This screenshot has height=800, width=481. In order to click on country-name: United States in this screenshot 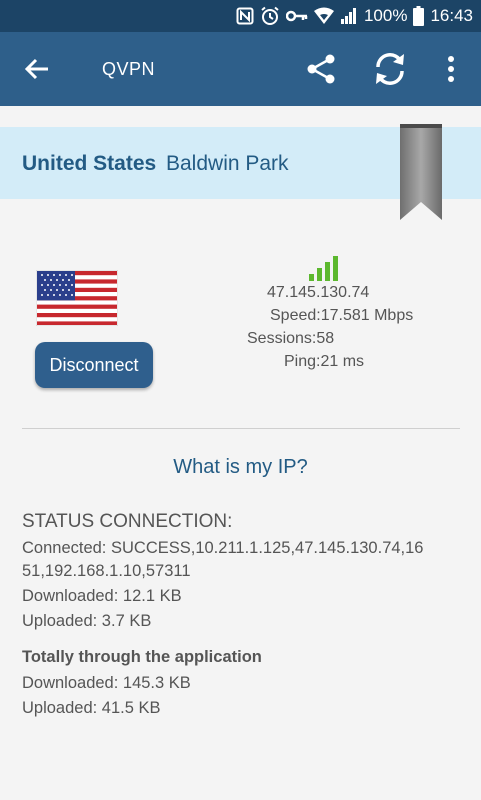, I will do `click(89, 163)`.